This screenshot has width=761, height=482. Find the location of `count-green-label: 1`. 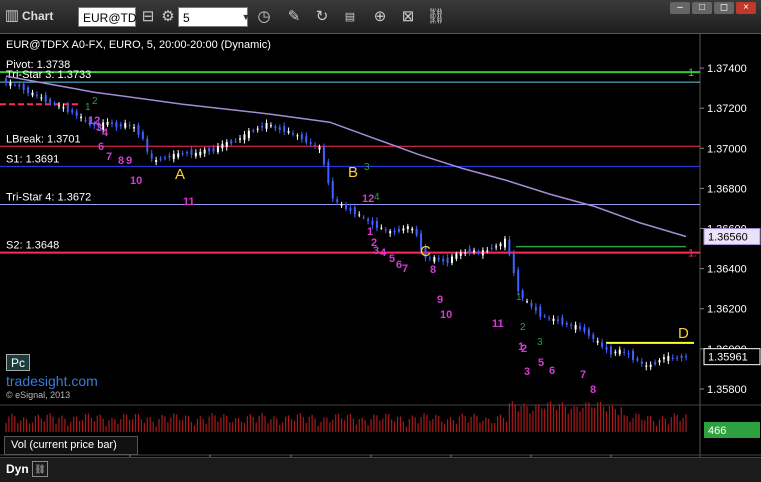

count-green-label: 1 is located at coordinates (88, 107).